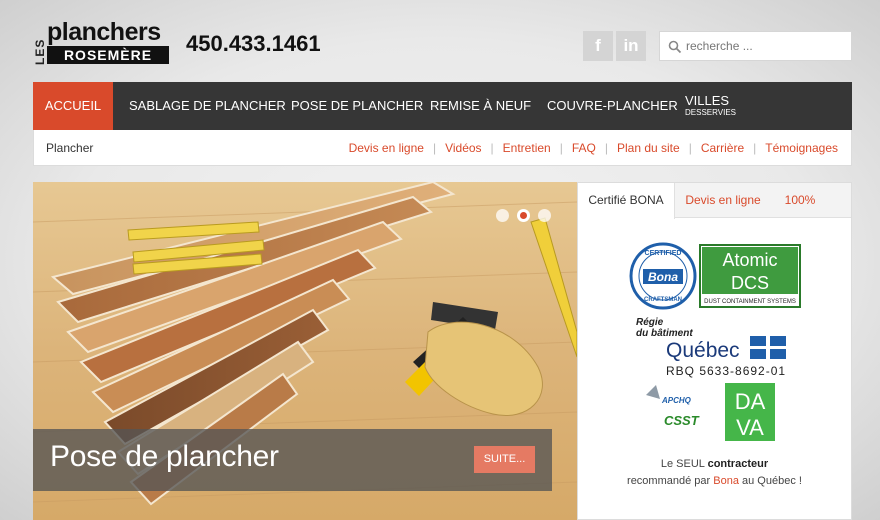  What do you see at coordinates (612, 106) in the screenshot?
I see `nav-item-couvre: COUVRE-PLANCHER` at bounding box center [612, 106].